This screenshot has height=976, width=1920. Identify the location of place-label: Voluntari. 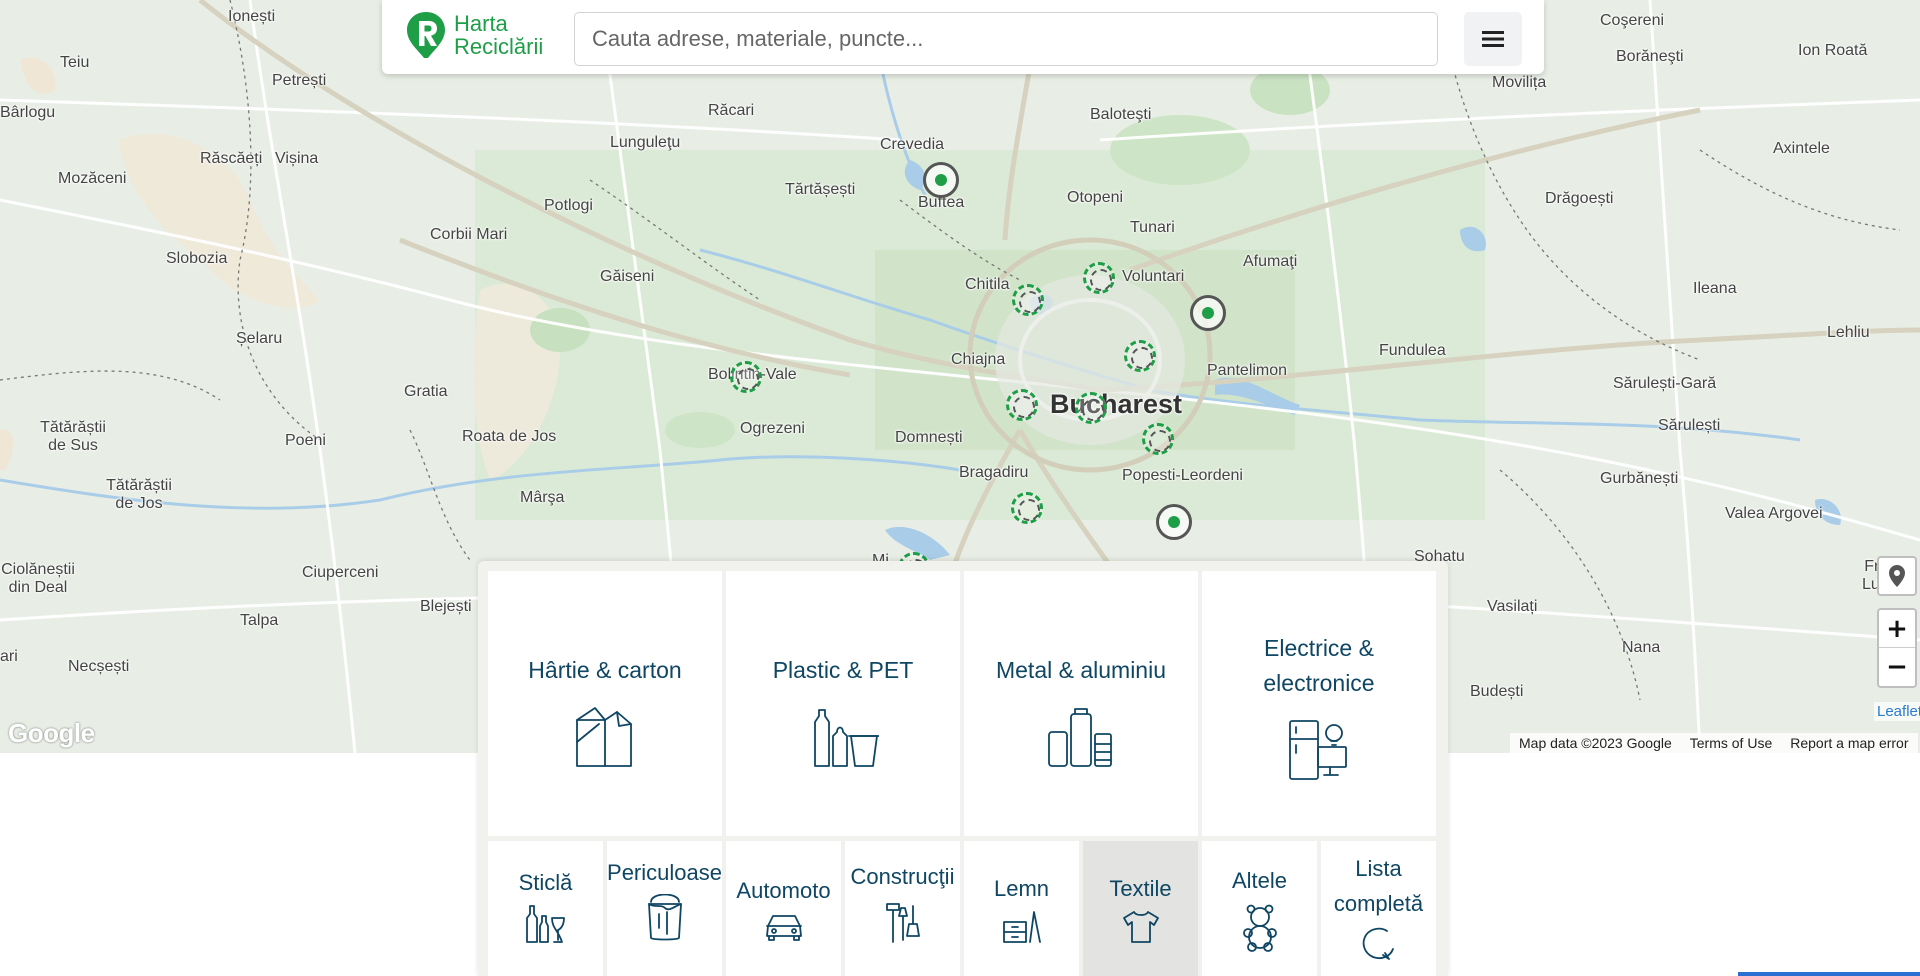
(1153, 276).